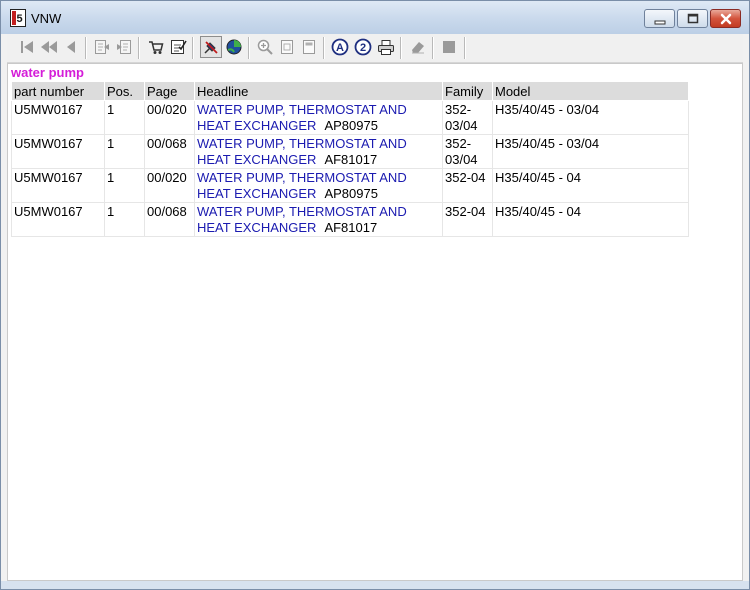 The image size is (750, 590). I want to click on checklist-icon, so click(178, 47).